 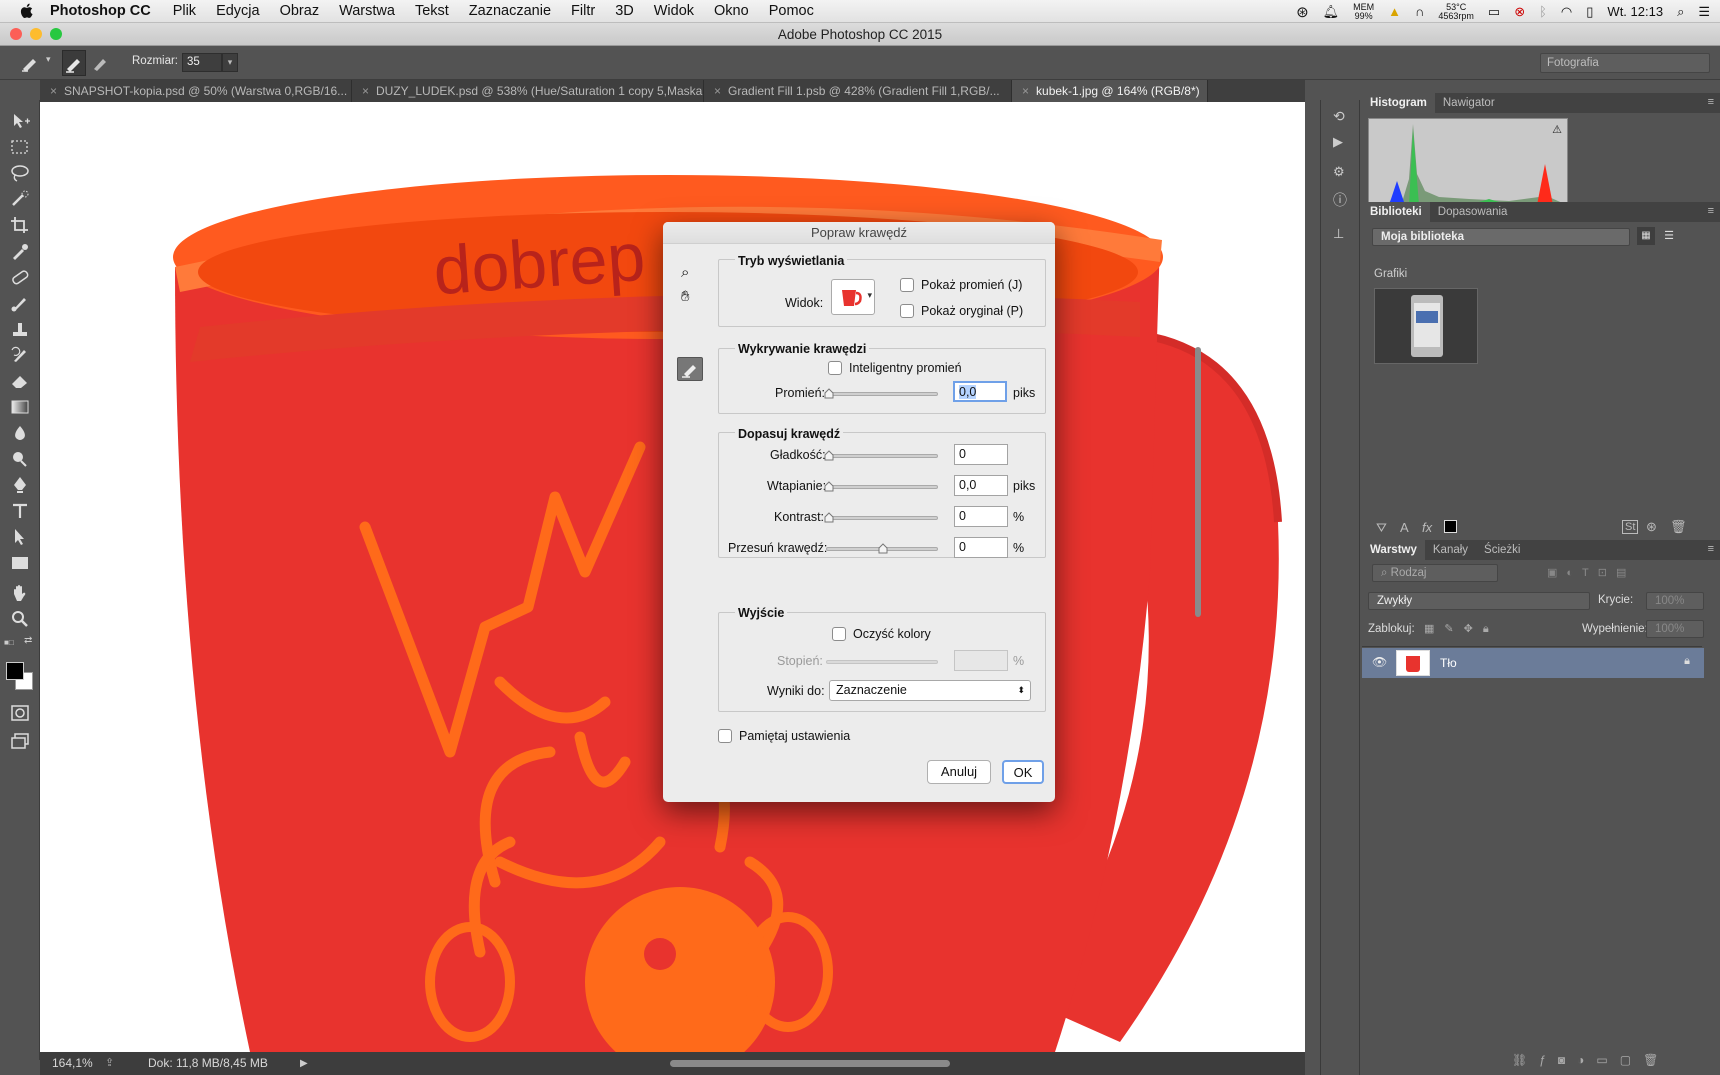 What do you see at coordinates (835, 368) in the screenshot?
I see `smart-radius-checkbox` at bounding box center [835, 368].